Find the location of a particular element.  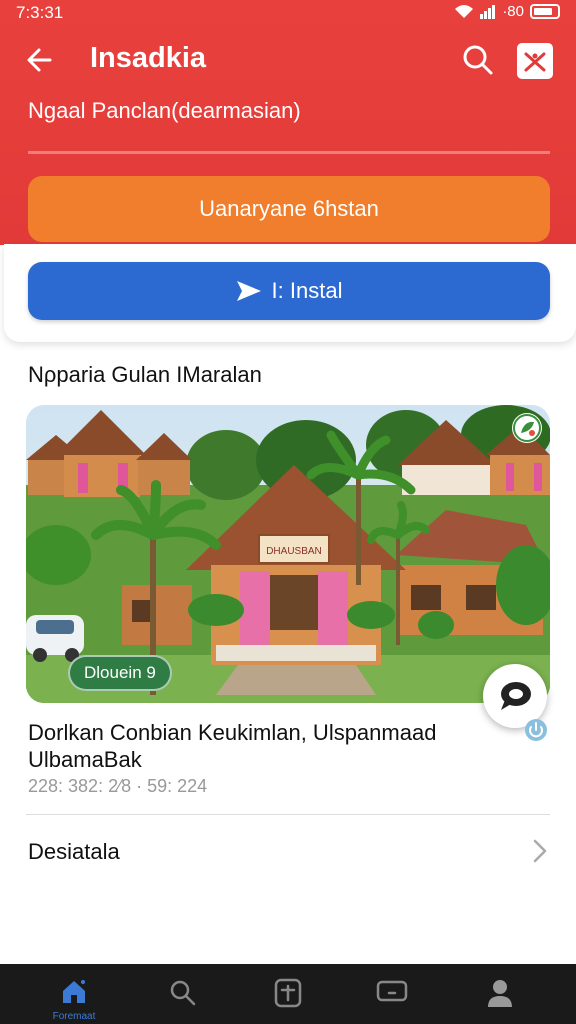

wifi-icon is located at coordinates (464, 11).